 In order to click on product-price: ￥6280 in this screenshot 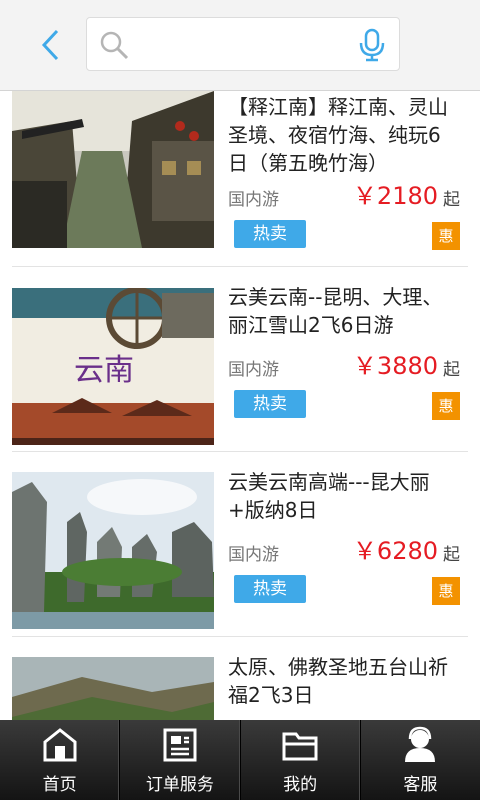, I will do `click(395, 551)`.